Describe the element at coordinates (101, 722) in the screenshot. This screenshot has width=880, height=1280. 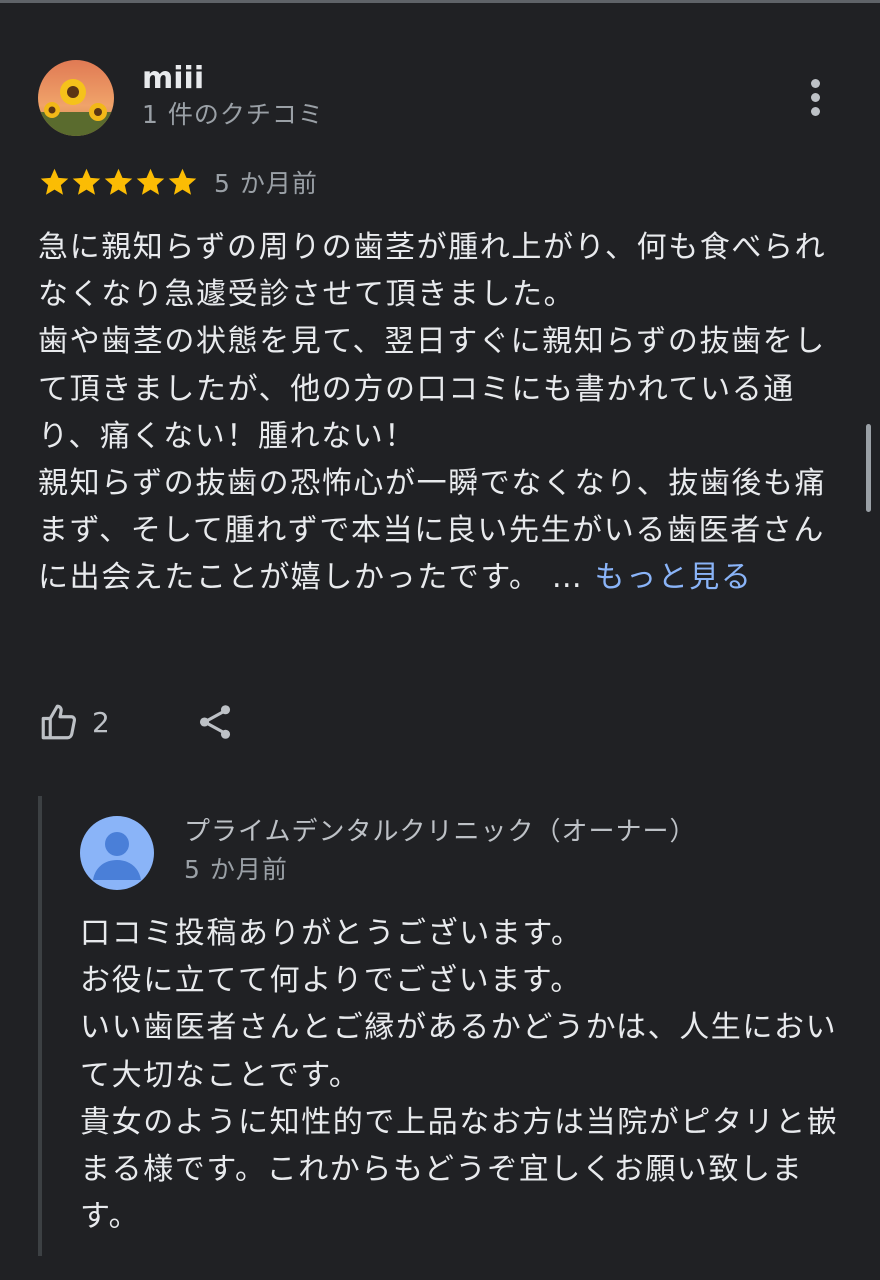
I see `like-count: 2` at that location.